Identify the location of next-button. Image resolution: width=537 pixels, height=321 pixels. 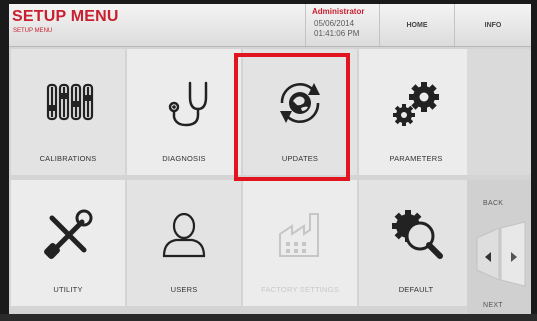
(514, 257).